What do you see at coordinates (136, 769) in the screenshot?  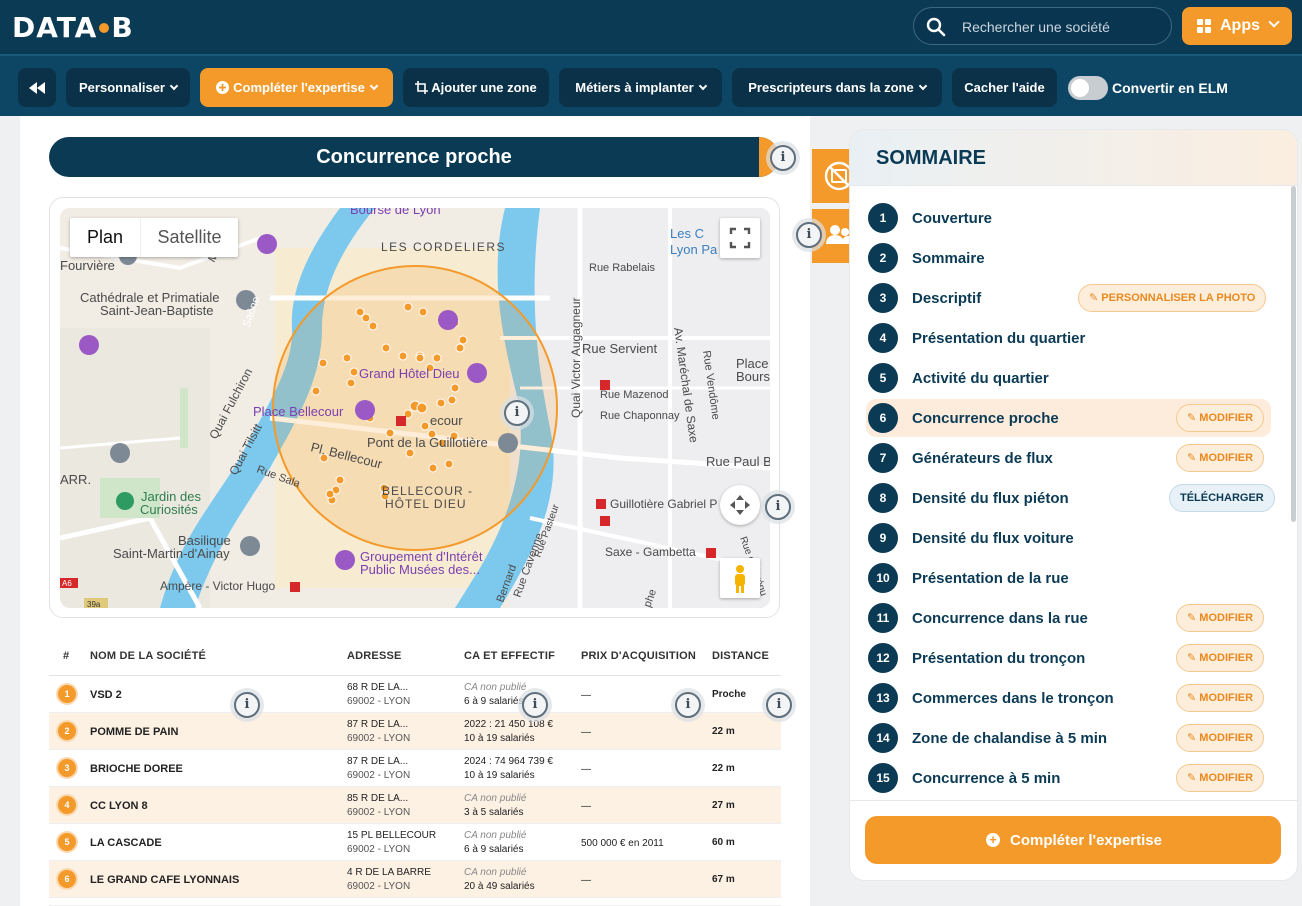 I see `company-name: BRIOCHE DOREE` at bounding box center [136, 769].